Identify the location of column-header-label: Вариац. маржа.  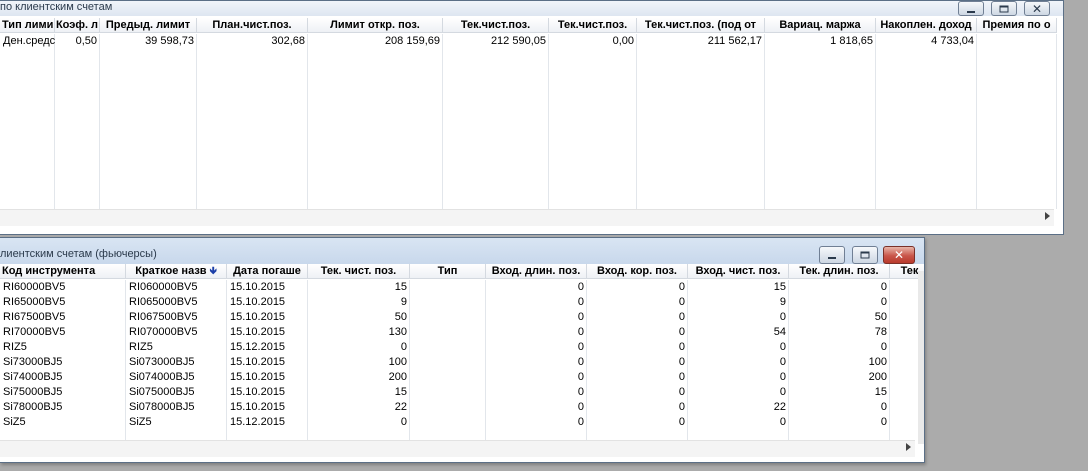
(820, 25).